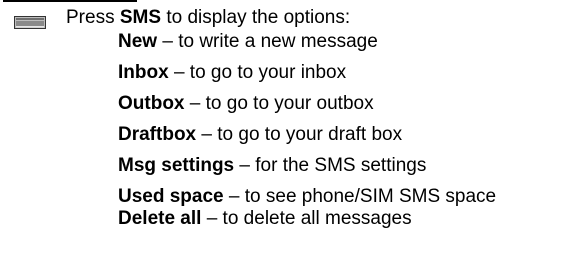 This screenshot has height=263, width=586. Describe the element at coordinates (93, 17) in the screenshot. I see `intro-prefix: Press` at that location.